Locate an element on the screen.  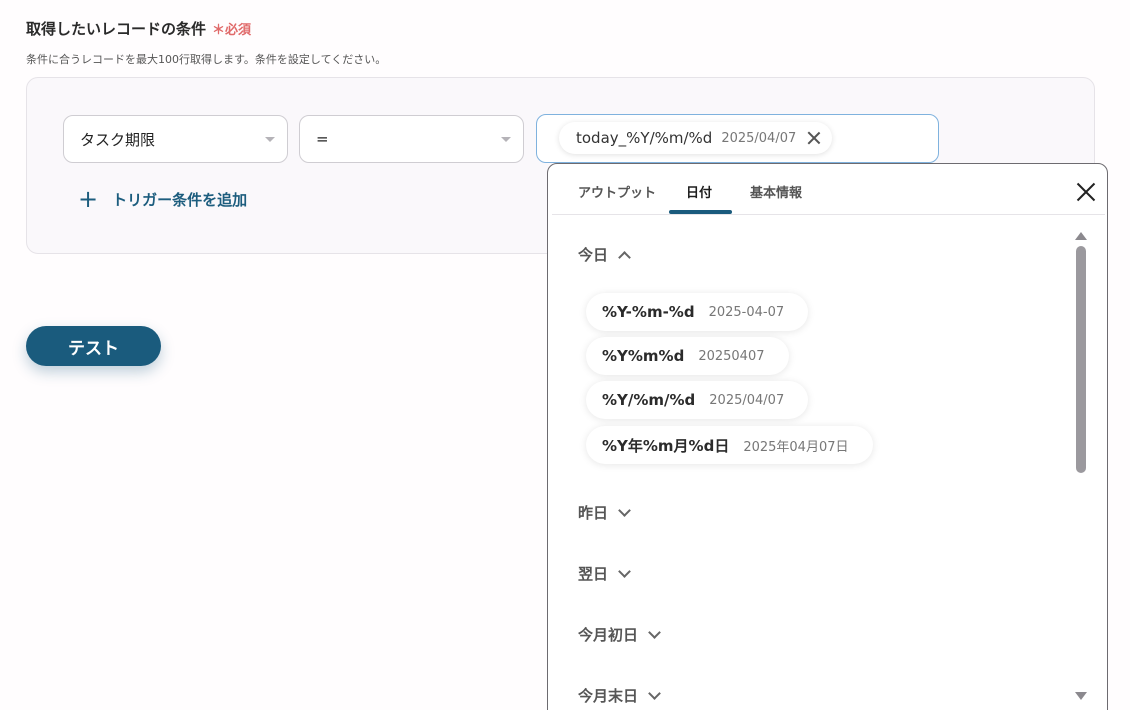
operator-select-caret-icon is located at coordinates (506, 139).